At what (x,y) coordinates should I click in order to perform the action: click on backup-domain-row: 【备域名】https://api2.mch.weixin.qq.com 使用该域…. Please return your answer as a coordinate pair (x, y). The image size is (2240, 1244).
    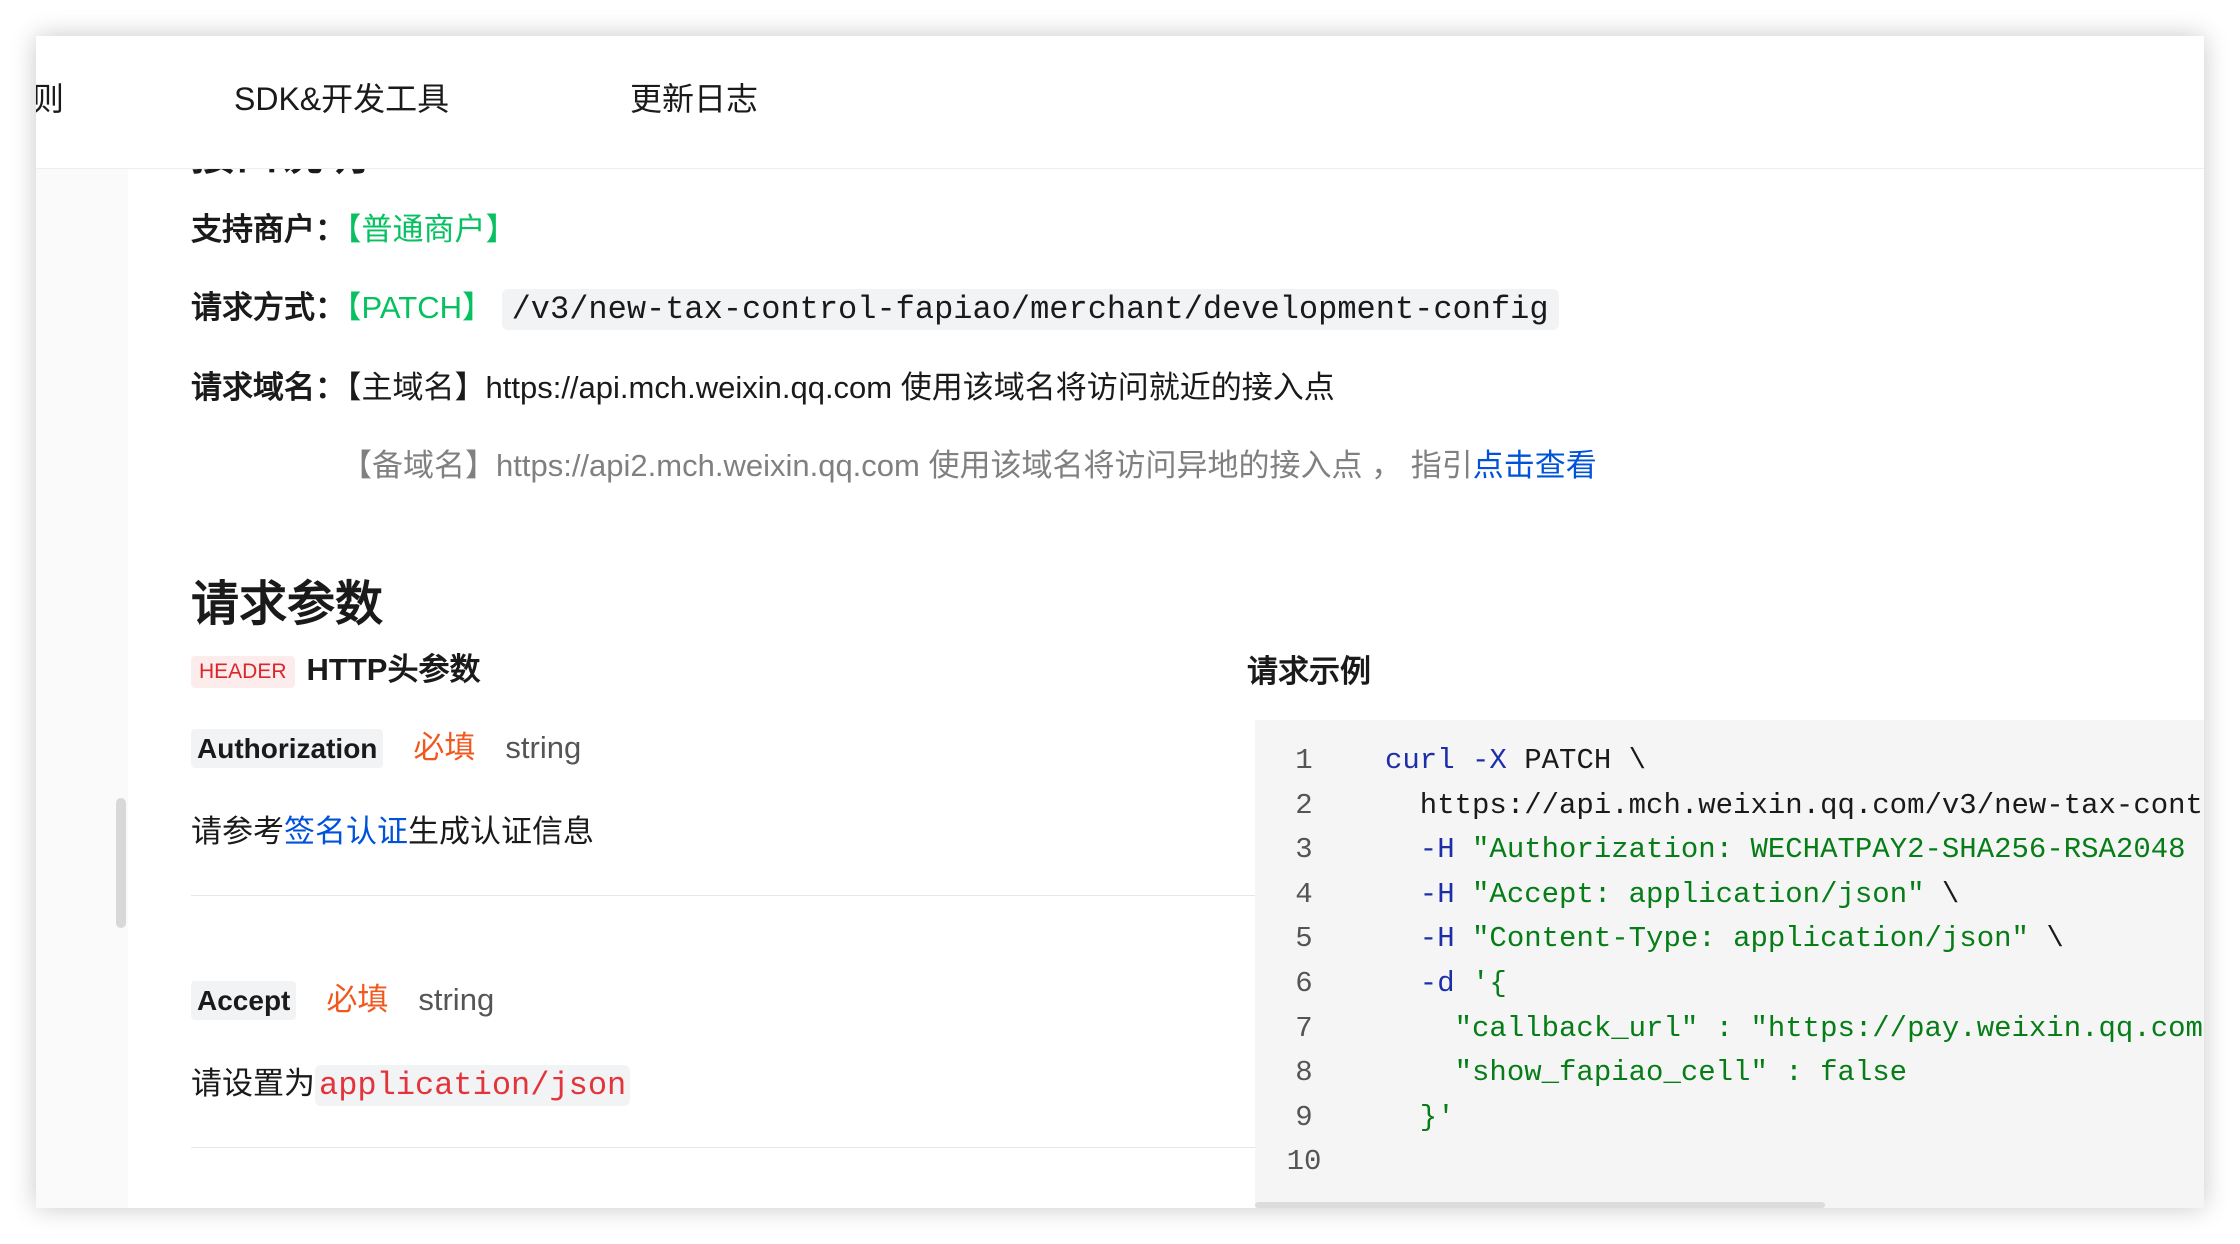
    Looking at the image, I should click on (969, 462).